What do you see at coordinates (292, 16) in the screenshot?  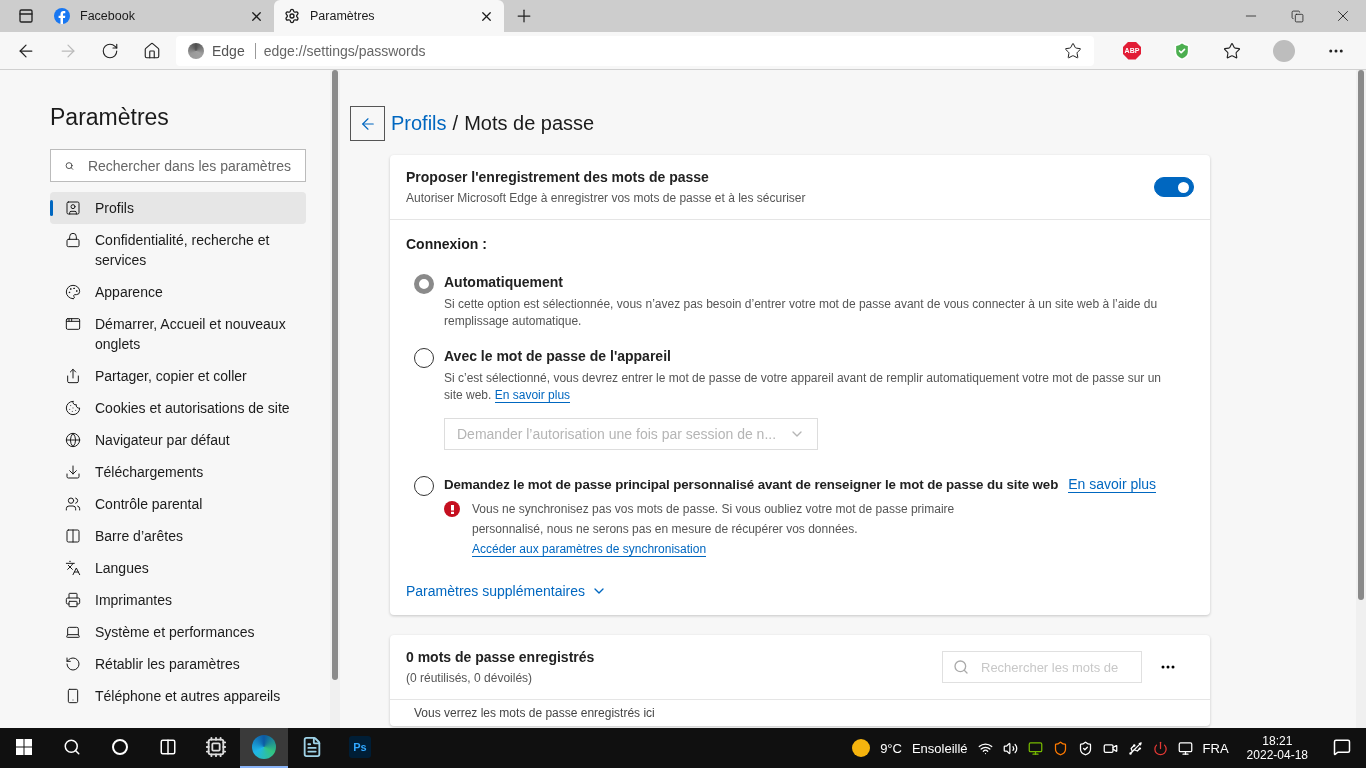 I see `settings-icon` at bounding box center [292, 16].